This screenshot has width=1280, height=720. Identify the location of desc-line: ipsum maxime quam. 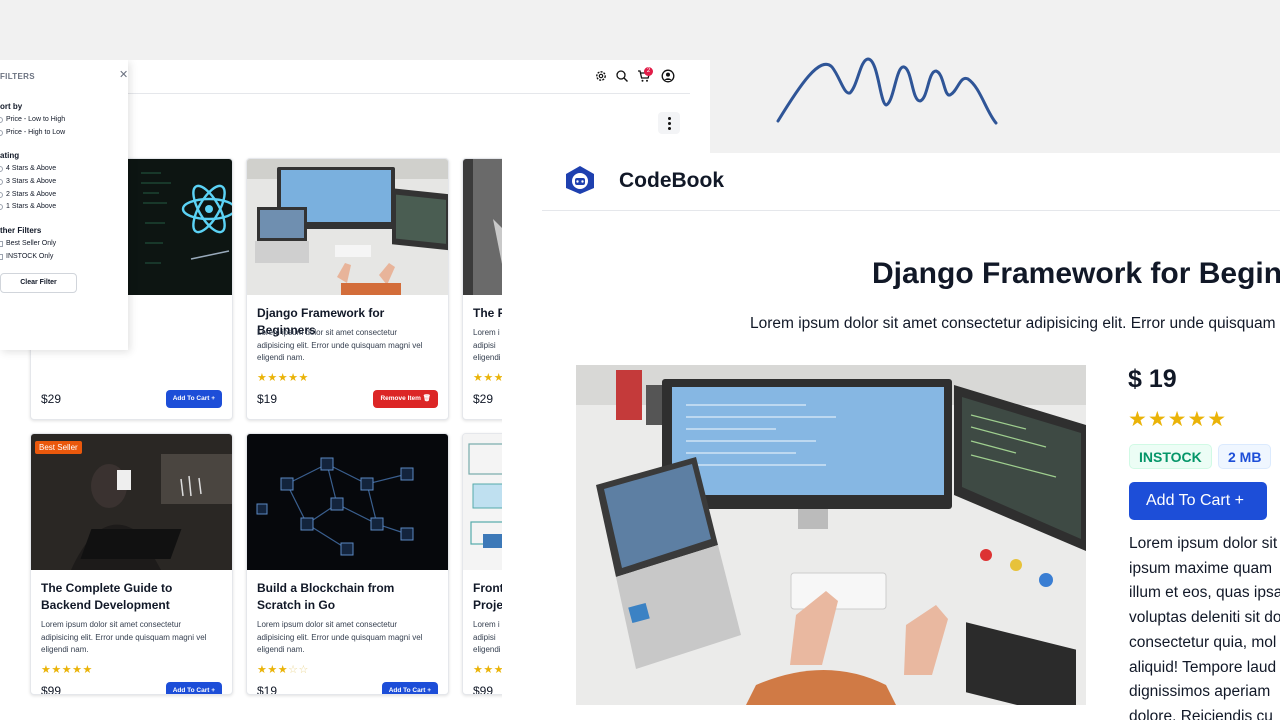
(1200, 568).